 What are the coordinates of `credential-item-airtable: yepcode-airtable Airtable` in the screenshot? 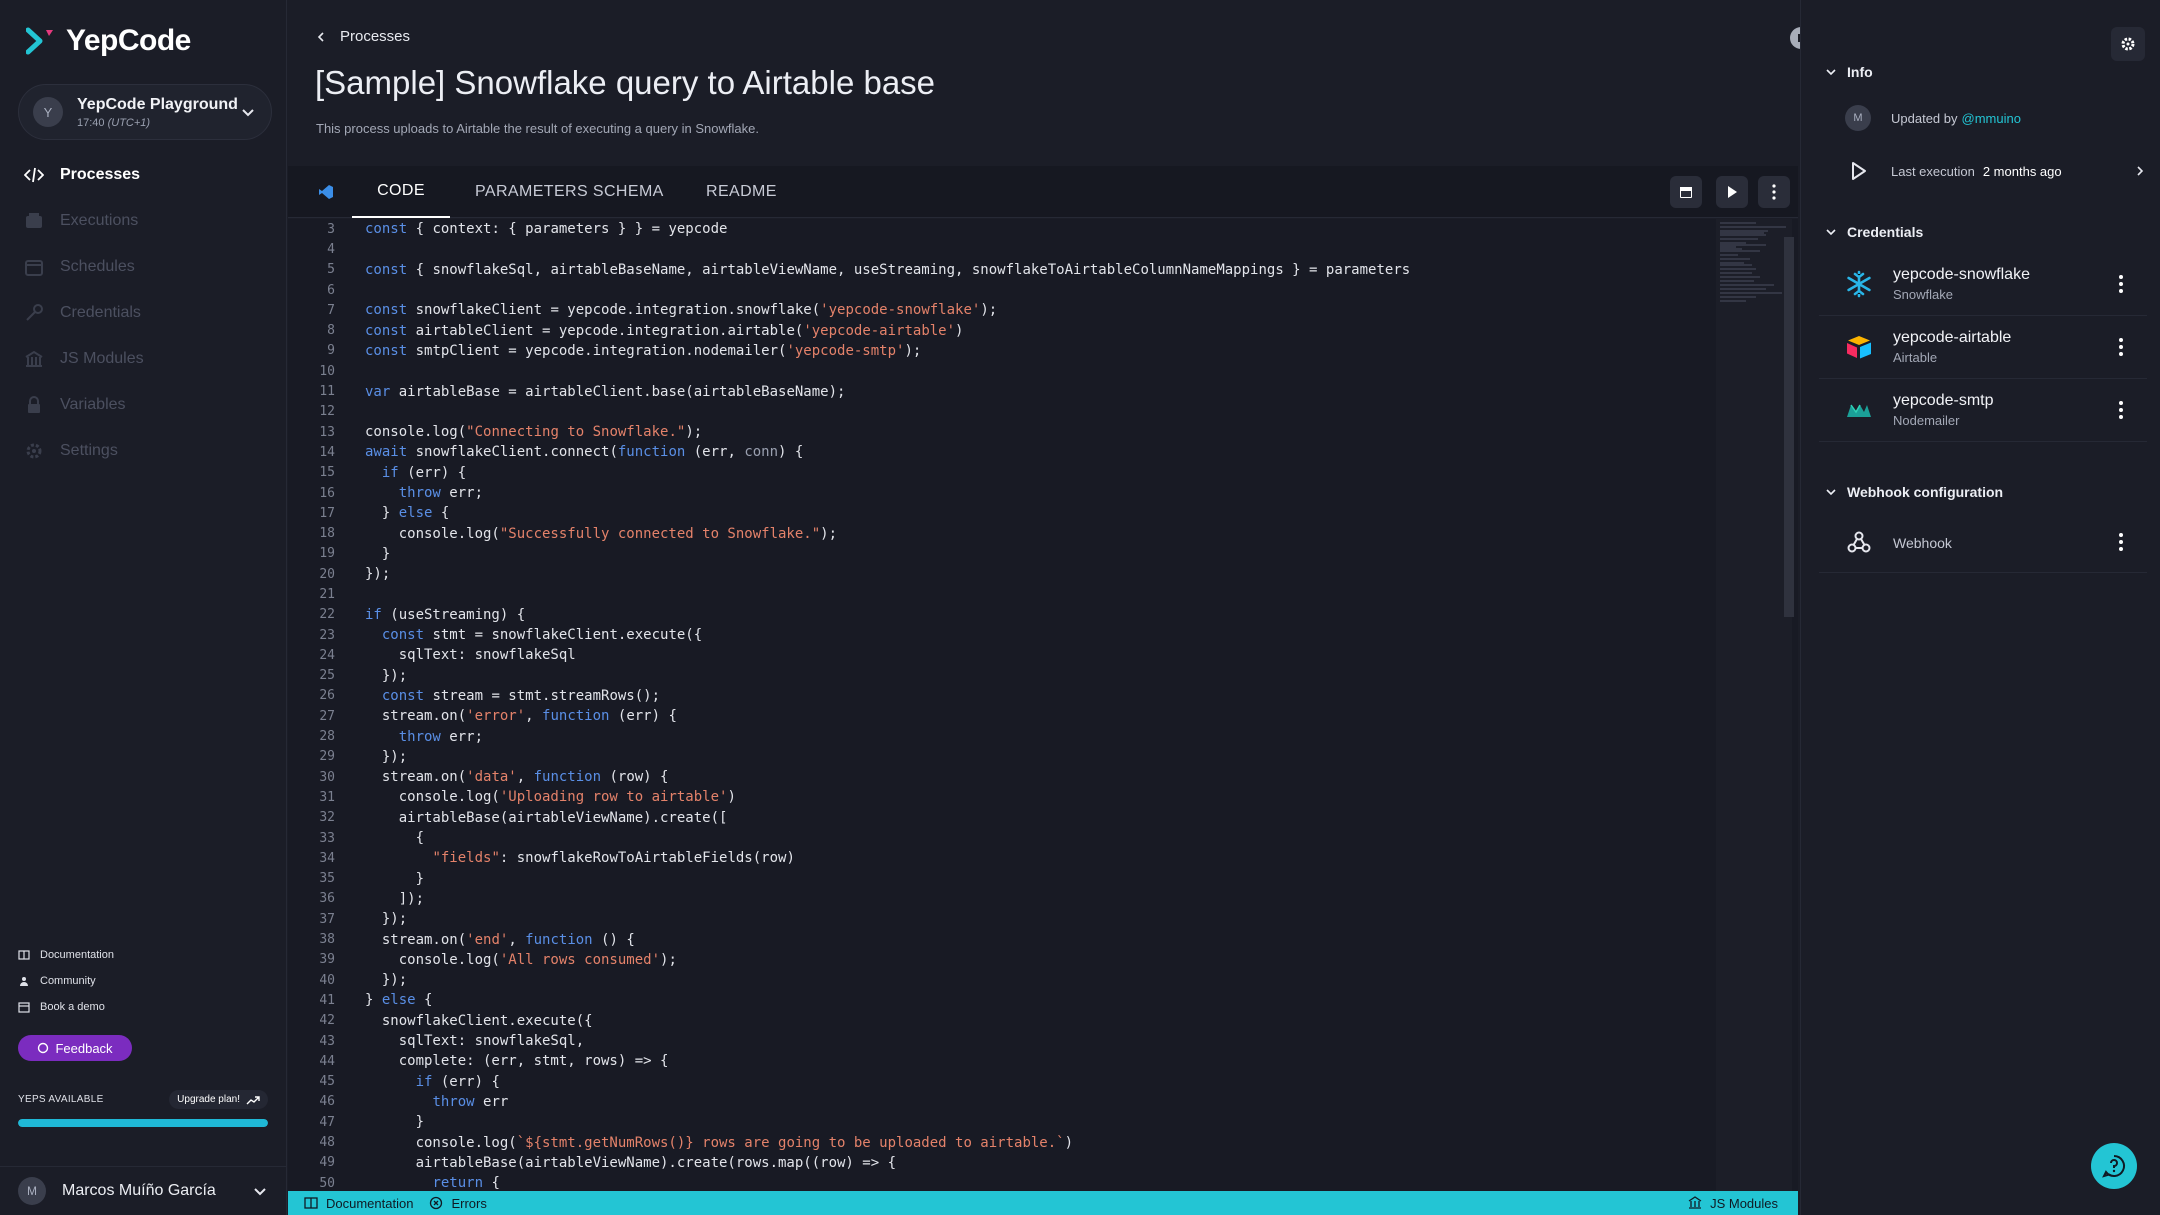 It's located at (1983, 347).